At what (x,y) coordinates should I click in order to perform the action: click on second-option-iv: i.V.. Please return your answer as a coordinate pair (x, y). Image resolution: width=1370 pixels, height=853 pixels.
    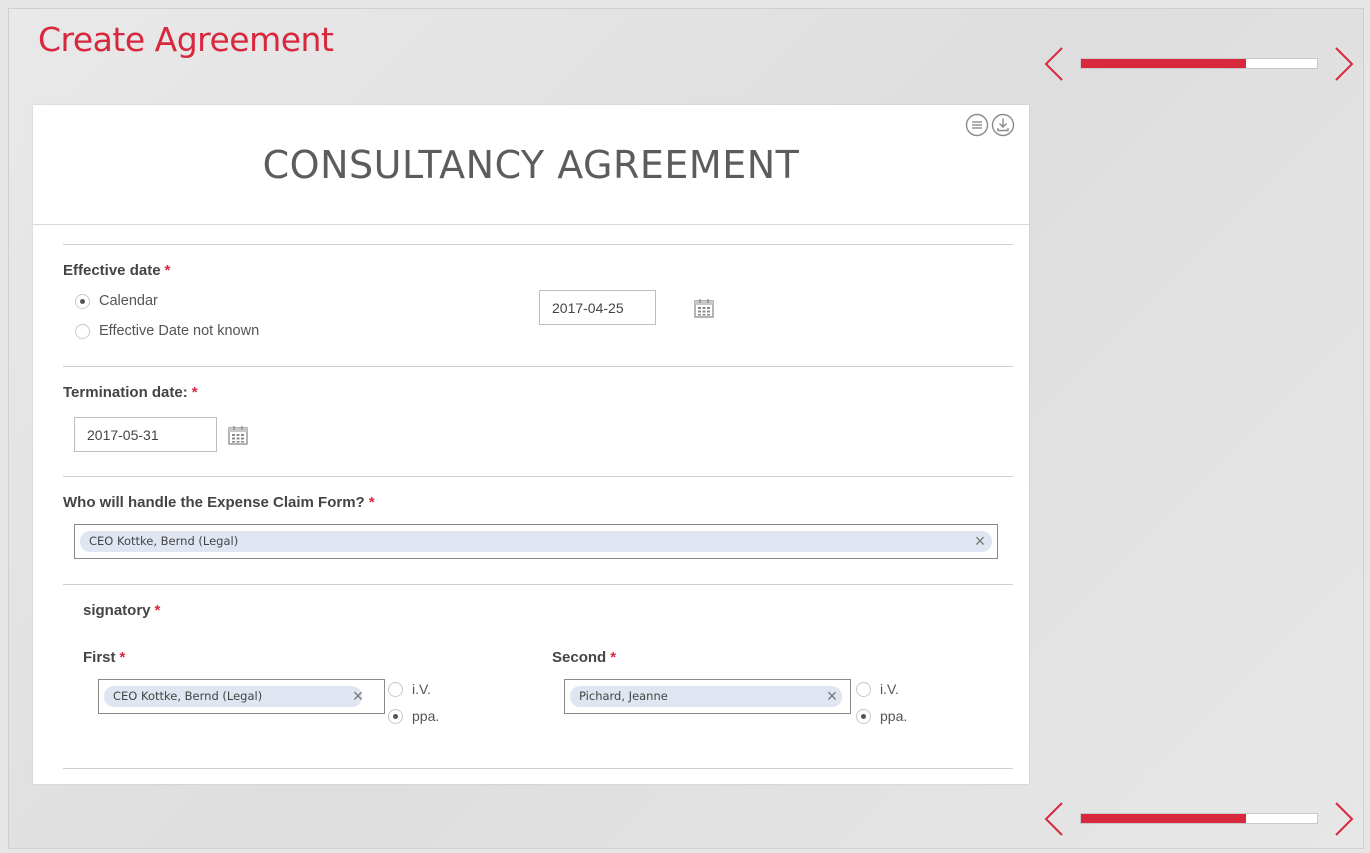
    Looking at the image, I should click on (877, 689).